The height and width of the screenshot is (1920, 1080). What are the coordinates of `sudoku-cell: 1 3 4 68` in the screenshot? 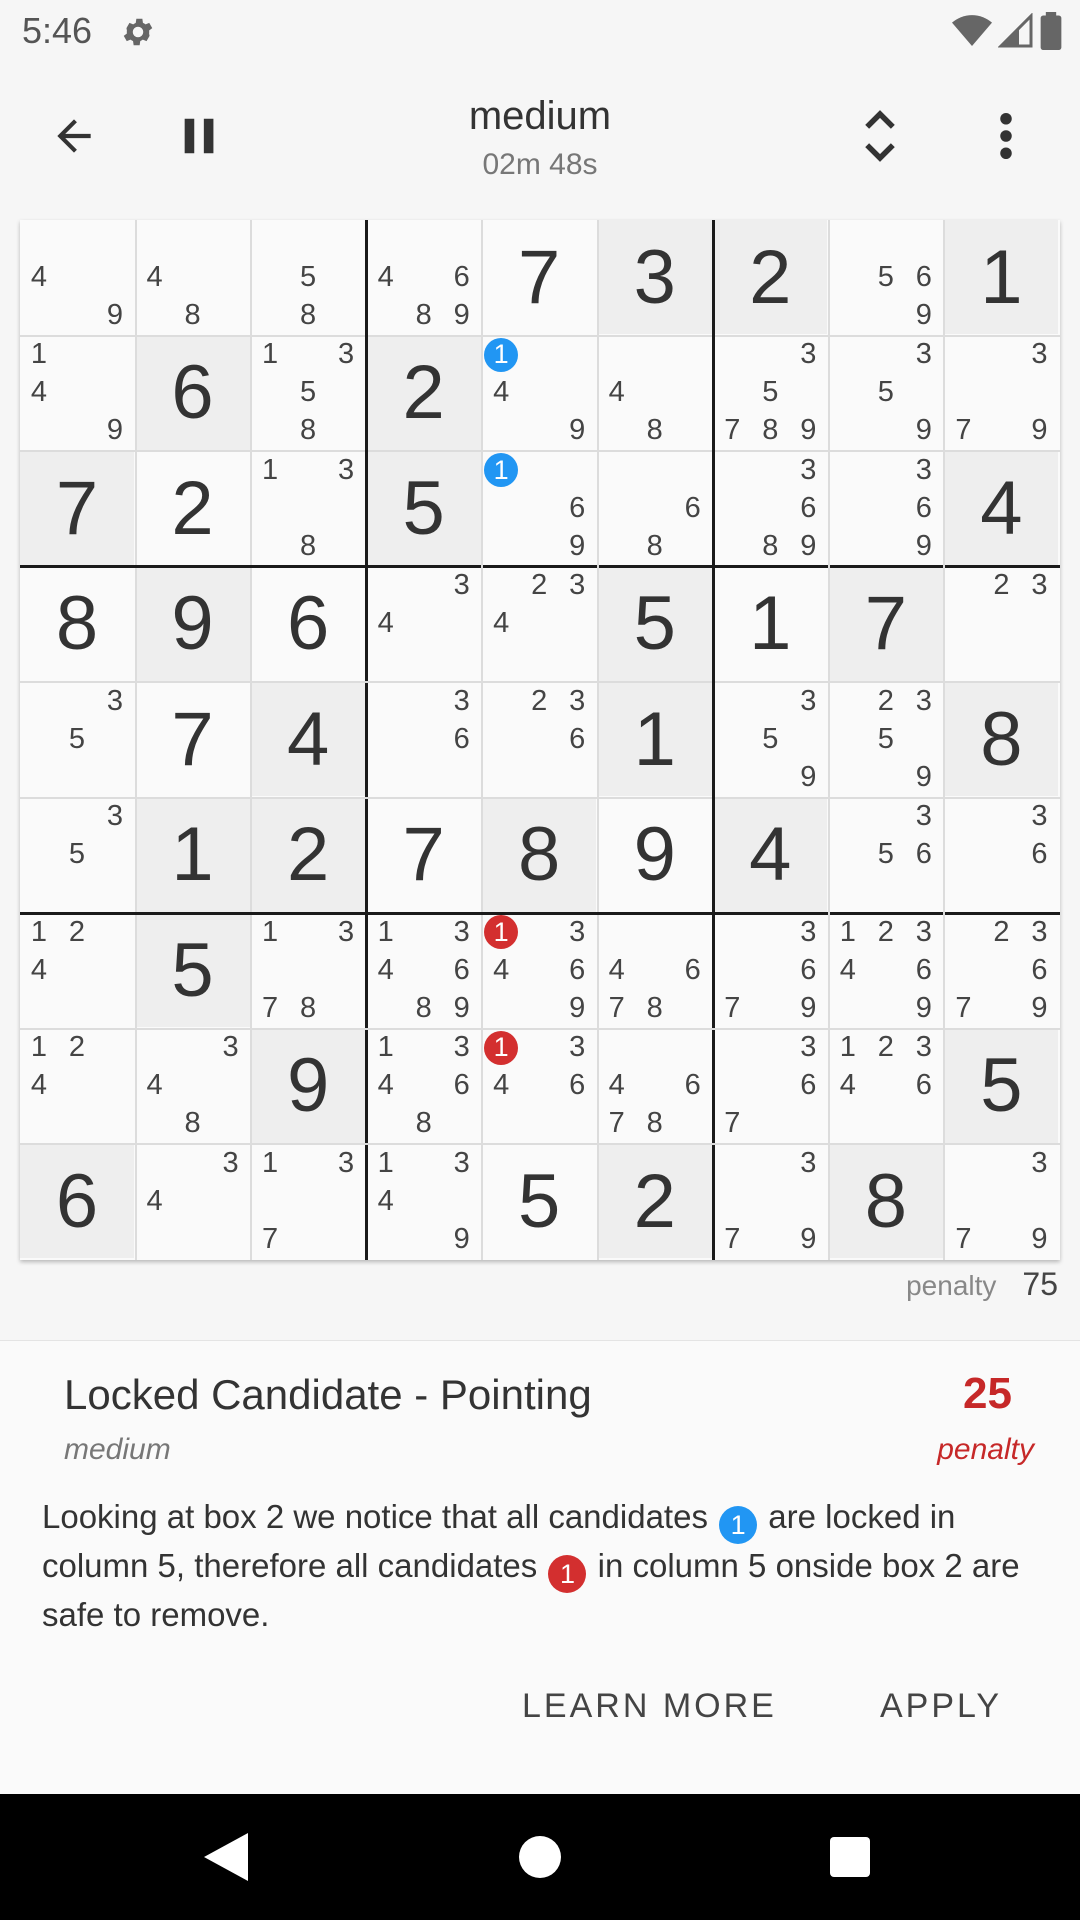 It's located at (423, 1085).